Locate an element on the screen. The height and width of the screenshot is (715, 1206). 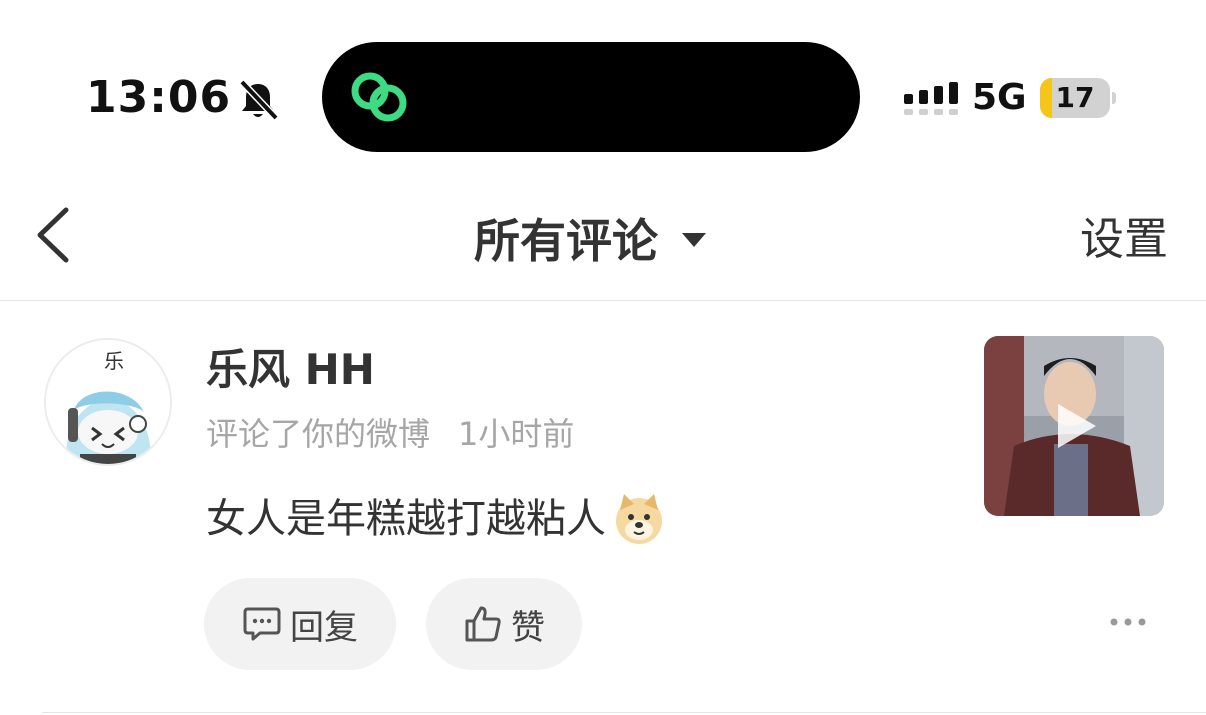
network-type: 5G is located at coordinates (999, 97).